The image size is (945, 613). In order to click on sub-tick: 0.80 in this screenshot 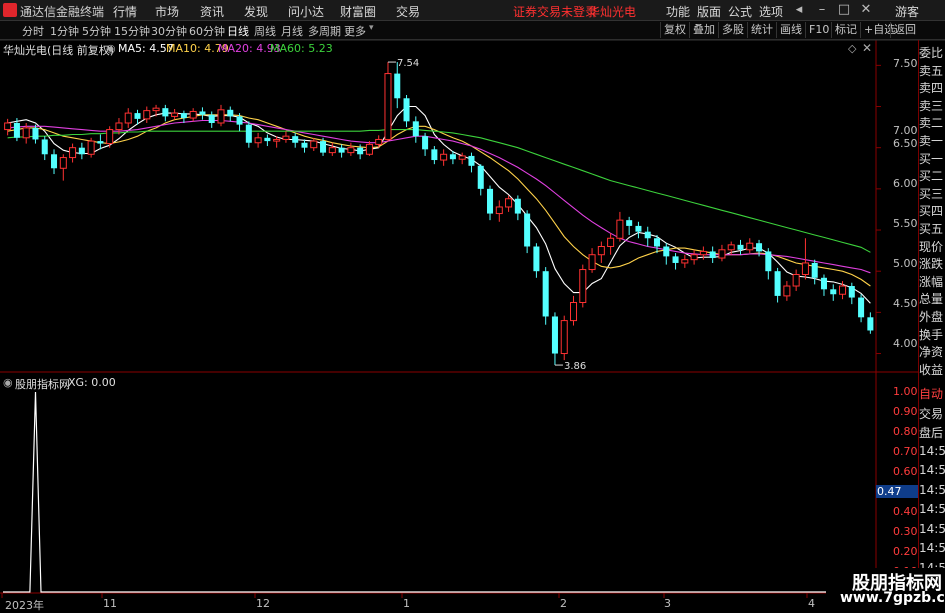, I will do `click(905, 431)`.